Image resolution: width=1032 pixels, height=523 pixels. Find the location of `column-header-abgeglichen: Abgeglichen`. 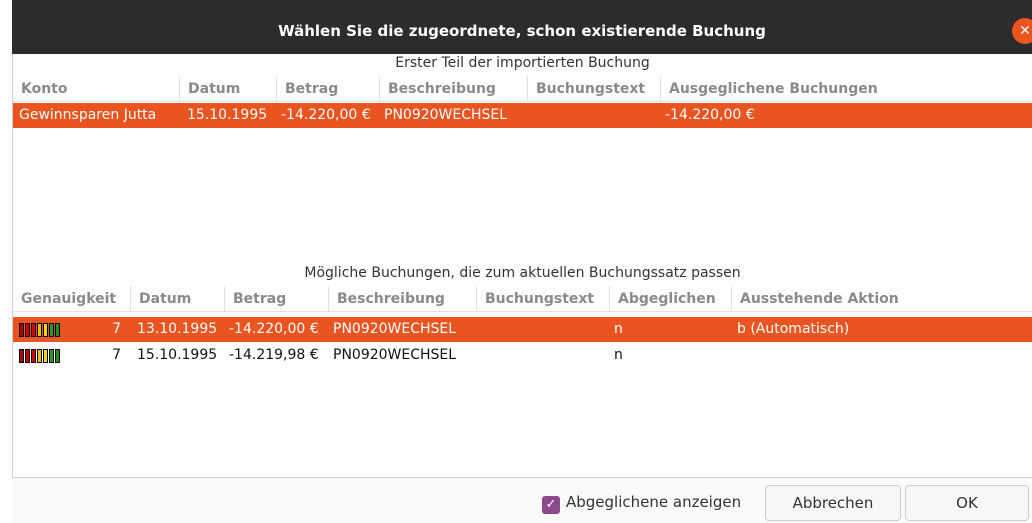

column-header-abgeglichen: Abgeglichen is located at coordinates (671, 299).